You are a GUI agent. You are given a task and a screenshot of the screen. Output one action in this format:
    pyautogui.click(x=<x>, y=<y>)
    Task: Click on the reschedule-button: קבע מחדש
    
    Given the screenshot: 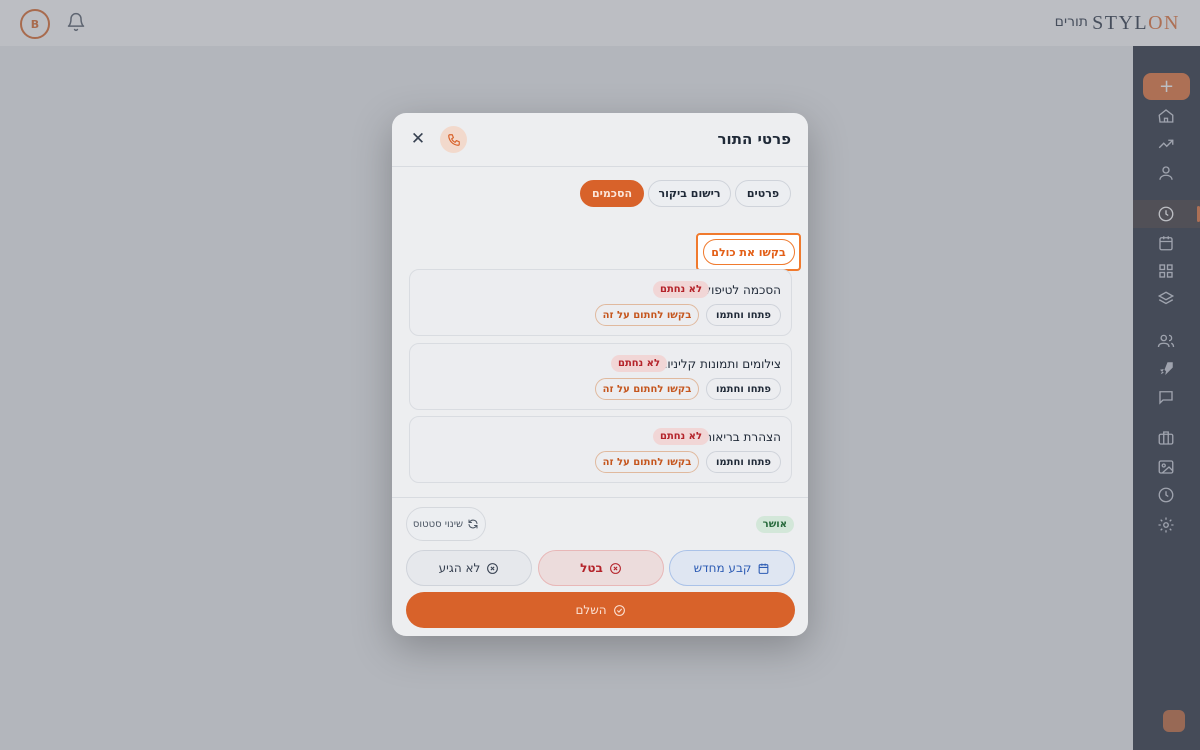 What is the action you would take?
    pyautogui.click(x=732, y=568)
    